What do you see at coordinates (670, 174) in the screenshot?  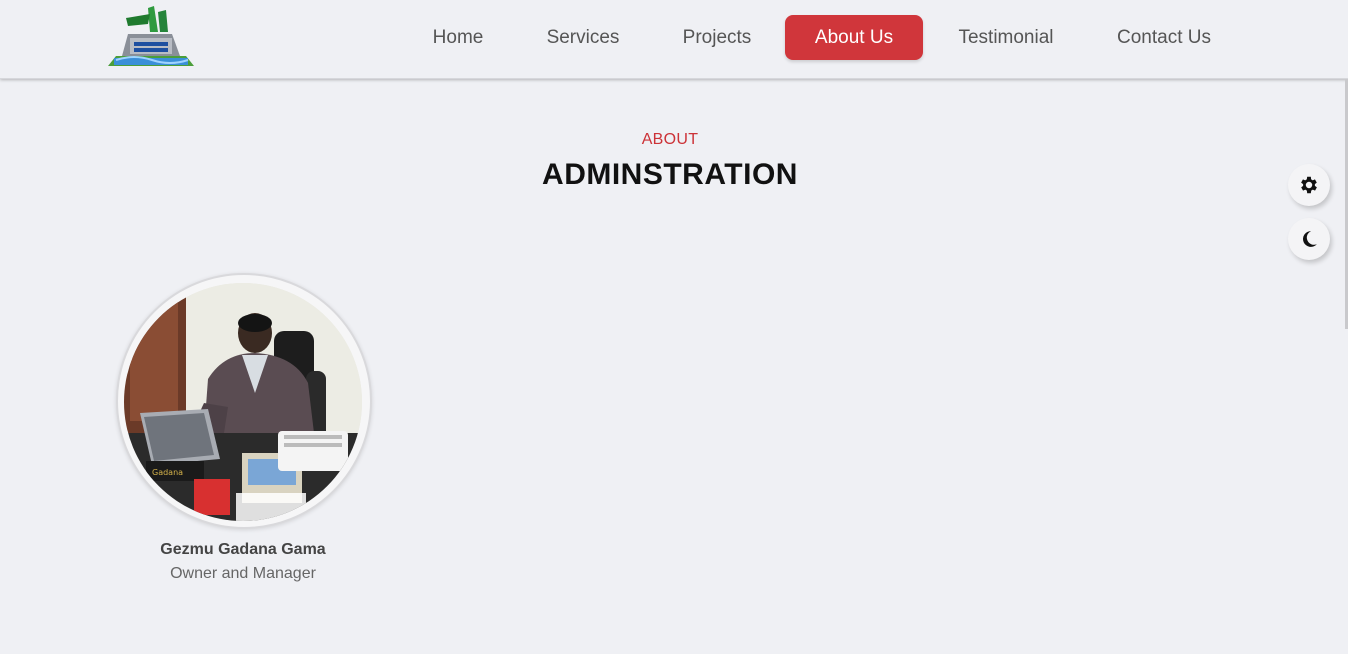 I see `section-title: ADMINSTRATION` at bounding box center [670, 174].